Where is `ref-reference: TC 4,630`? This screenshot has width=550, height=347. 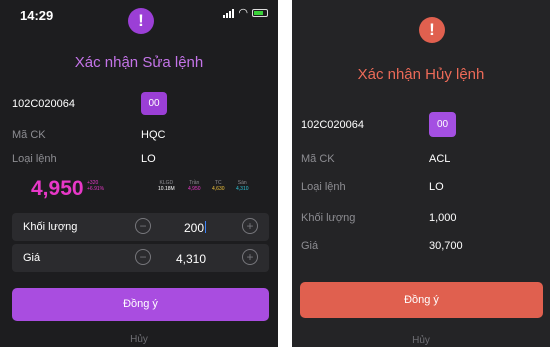 ref-reference: TC 4,630 is located at coordinates (218, 186).